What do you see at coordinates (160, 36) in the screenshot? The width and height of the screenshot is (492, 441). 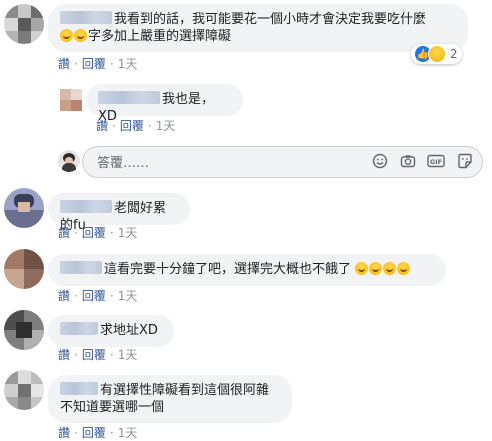 I see `comment-text: 字多加上嚴重的選擇障礙` at bounding box center [160, 36].